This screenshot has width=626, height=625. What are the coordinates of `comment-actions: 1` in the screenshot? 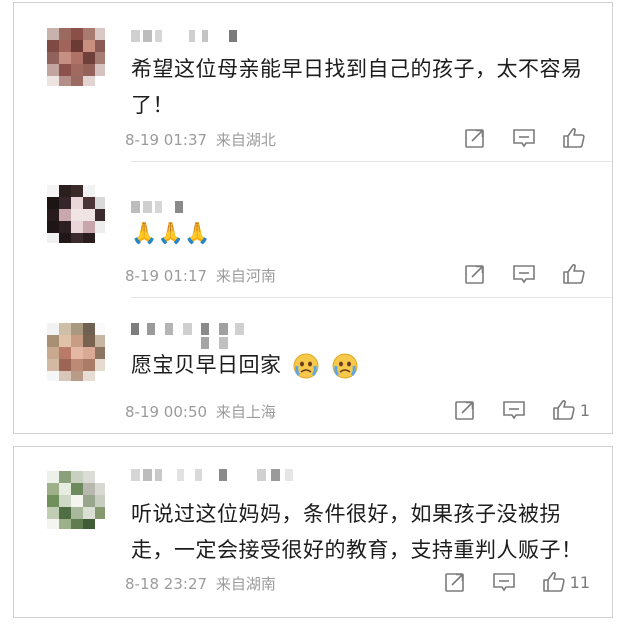 It's located at (509, 410).